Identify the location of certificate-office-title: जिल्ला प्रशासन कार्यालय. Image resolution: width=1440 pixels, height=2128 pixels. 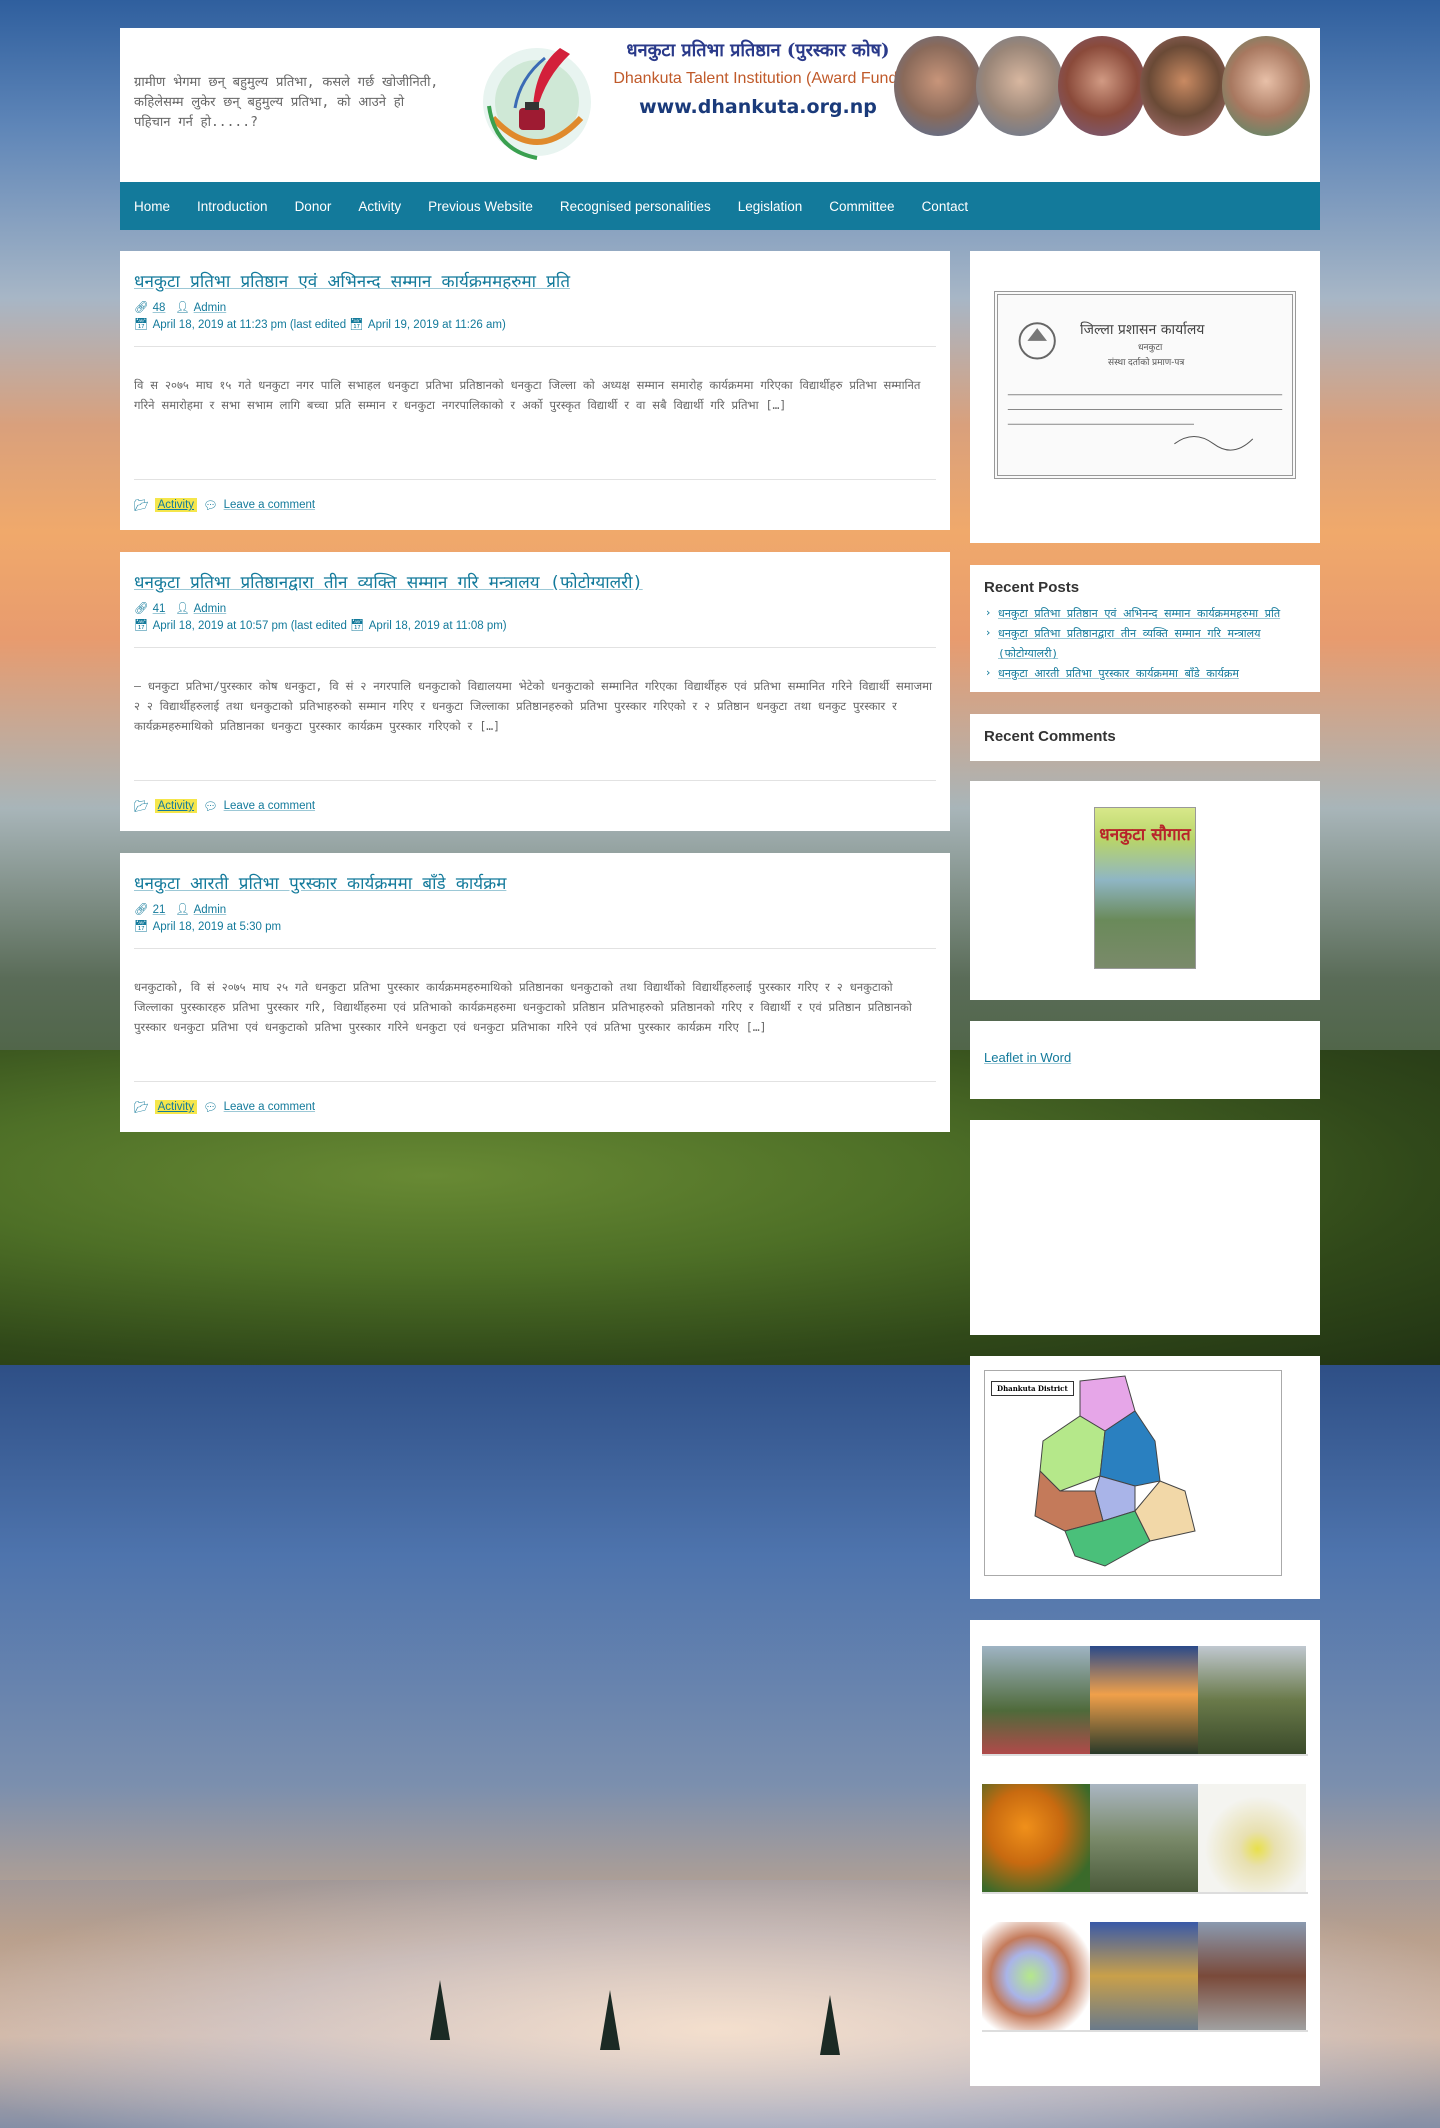
(1142, 330).